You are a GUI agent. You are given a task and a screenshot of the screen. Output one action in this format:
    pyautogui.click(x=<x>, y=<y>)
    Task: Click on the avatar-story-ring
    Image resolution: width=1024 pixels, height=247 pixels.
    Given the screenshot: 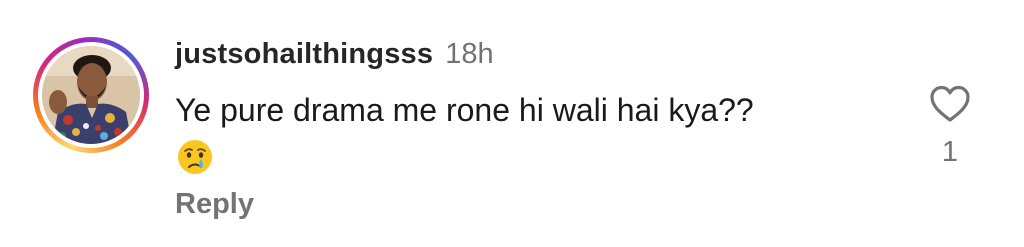 What is the action you would take?
    pyautogui.click(x=91, y=95)
    